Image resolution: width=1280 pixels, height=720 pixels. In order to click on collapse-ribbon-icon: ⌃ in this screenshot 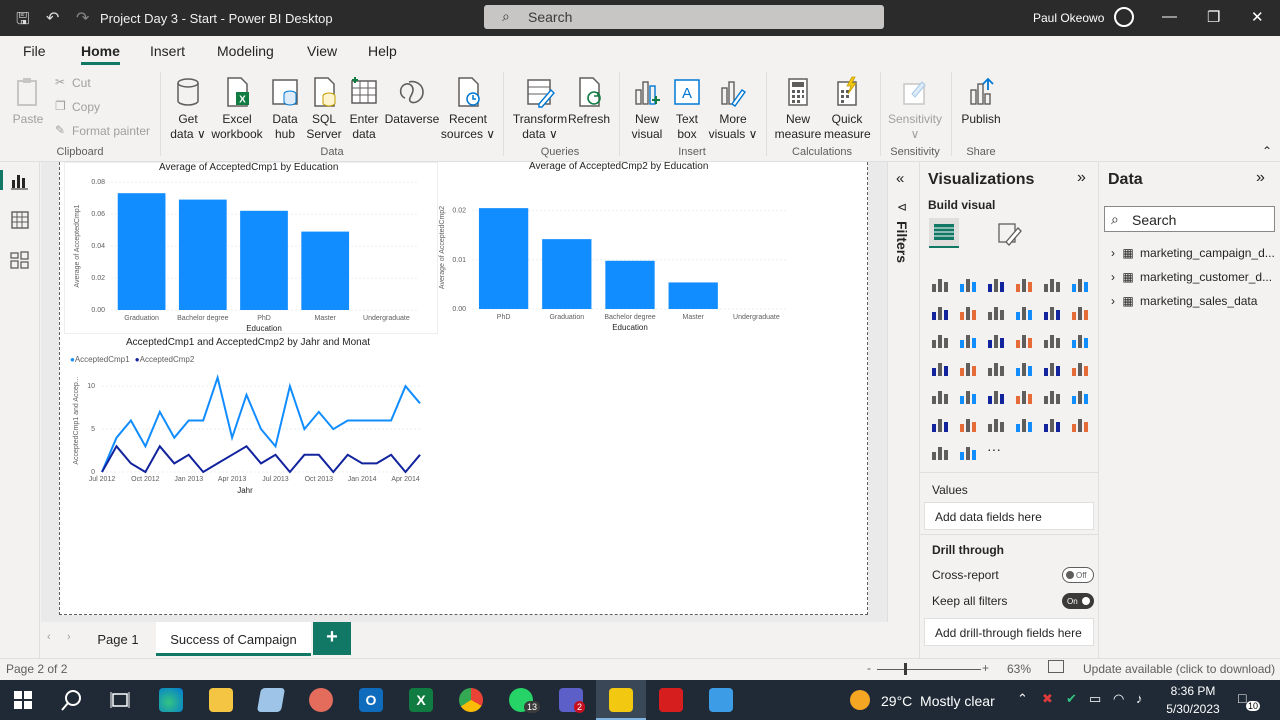, I will do `click(1267, 151)`.